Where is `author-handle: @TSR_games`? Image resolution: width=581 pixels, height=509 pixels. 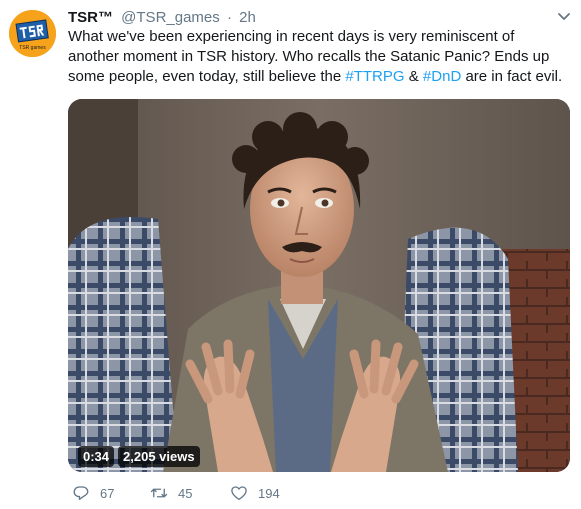
author-handle: @TSR_games is located at coordinates (170, 17).